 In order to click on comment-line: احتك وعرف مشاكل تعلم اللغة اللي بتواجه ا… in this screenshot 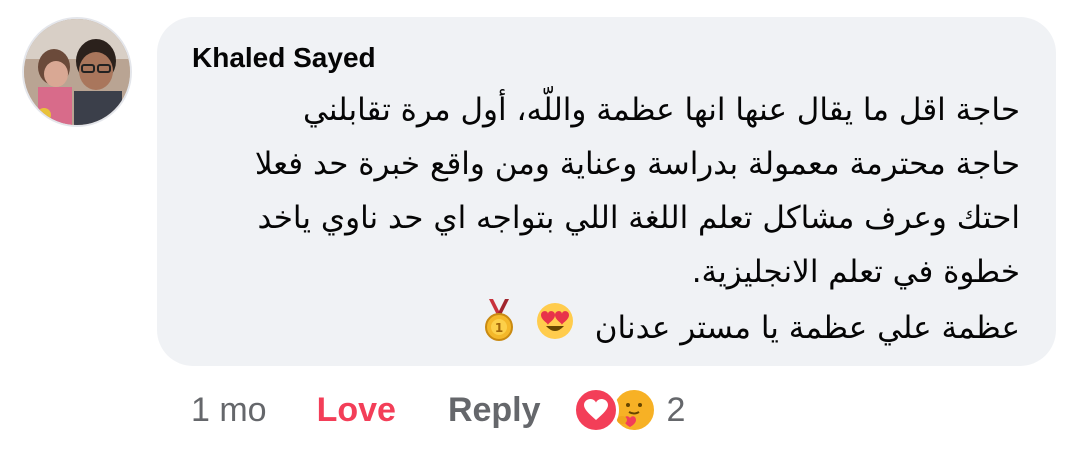, I will do `click(639, 218)`.